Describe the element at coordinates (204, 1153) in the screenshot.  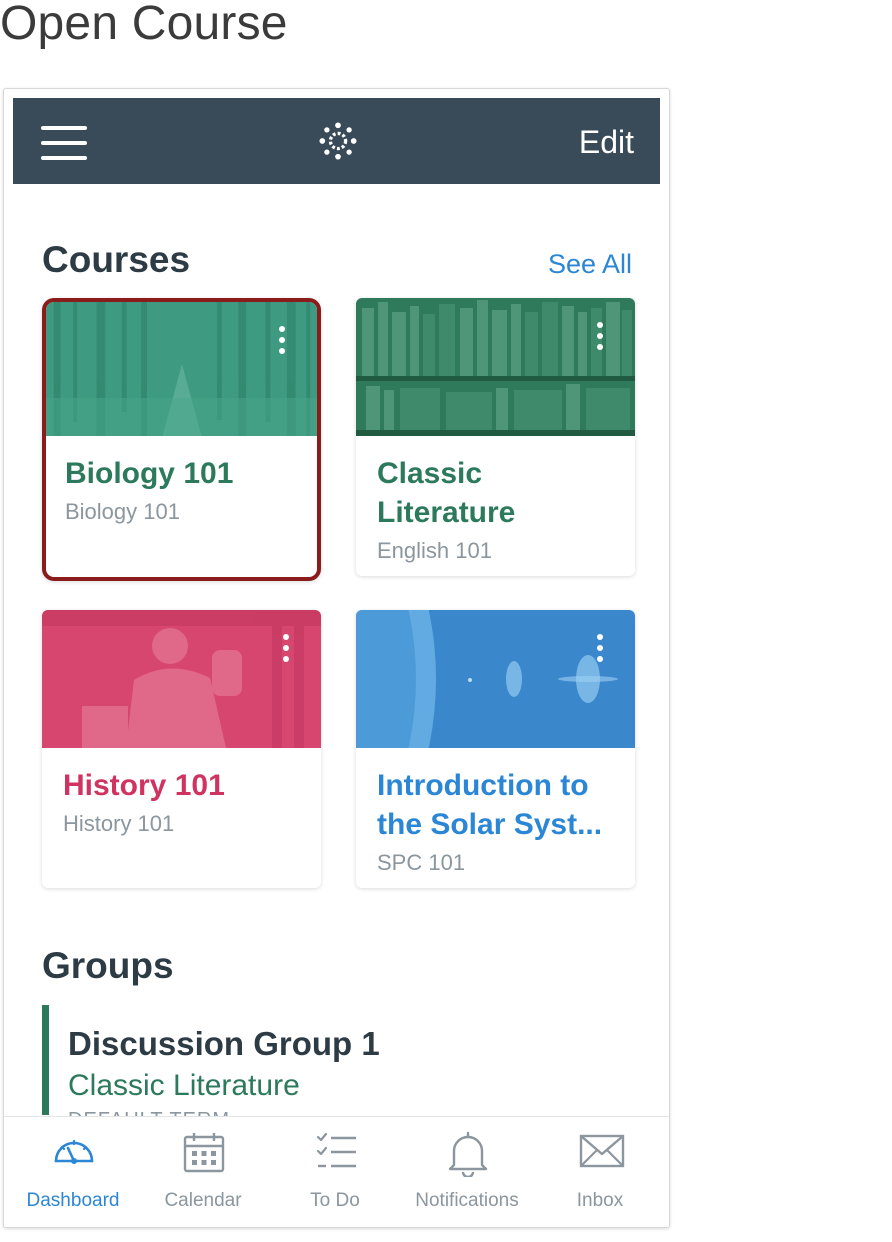
I see `calendar-icon` at that location.